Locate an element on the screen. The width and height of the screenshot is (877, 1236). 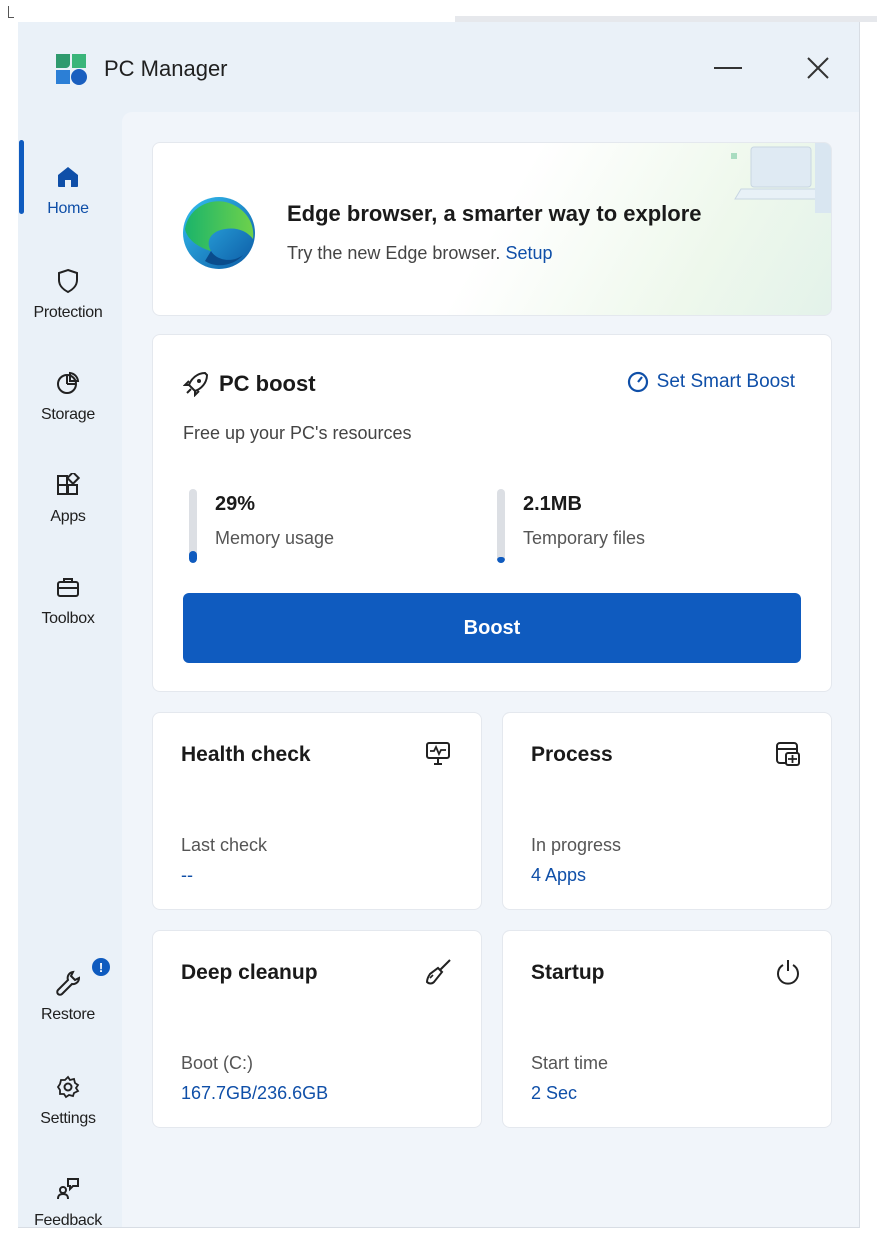
sidebar-item-storage: Storage is located at coordinates (68, 405).